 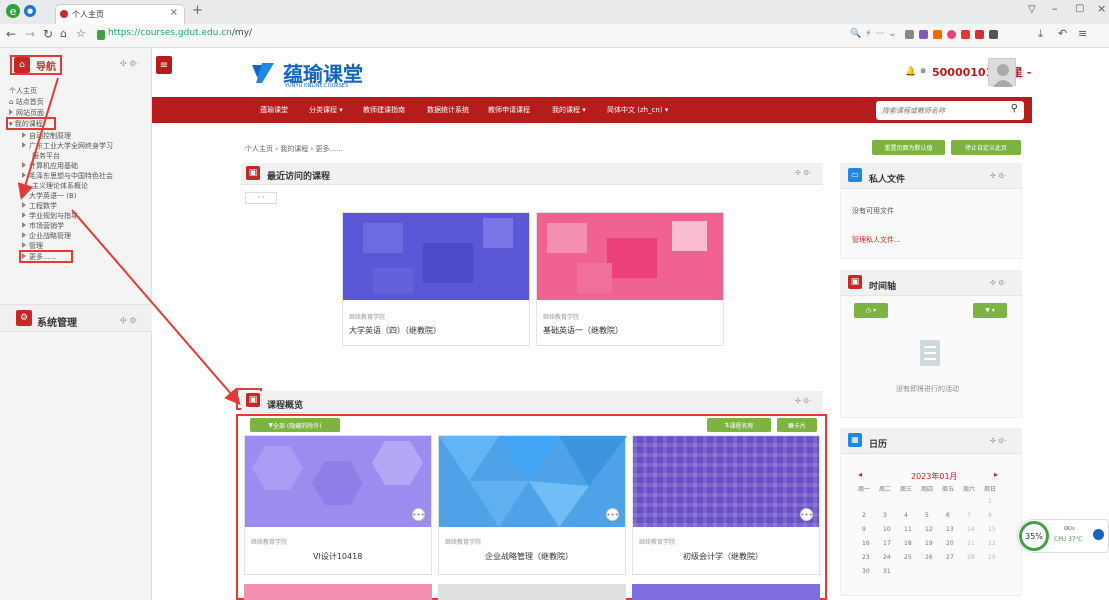 What do you see at coordinates (156, 307) in the screenshot?
I see `arrow-more-to-overview` at bounding box center [156, 307].